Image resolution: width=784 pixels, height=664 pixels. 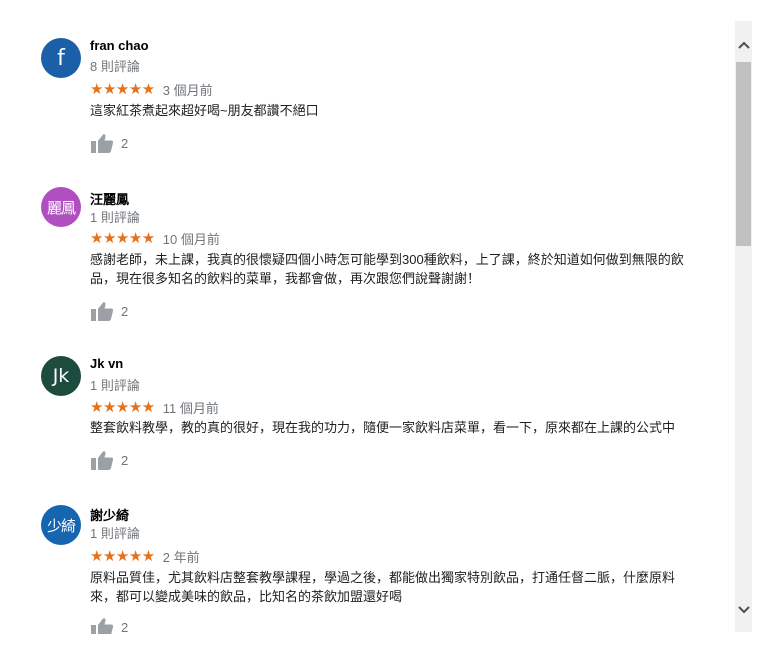 I want to click on avatar-initials: 麗鳳, so click(x=61, y=207).